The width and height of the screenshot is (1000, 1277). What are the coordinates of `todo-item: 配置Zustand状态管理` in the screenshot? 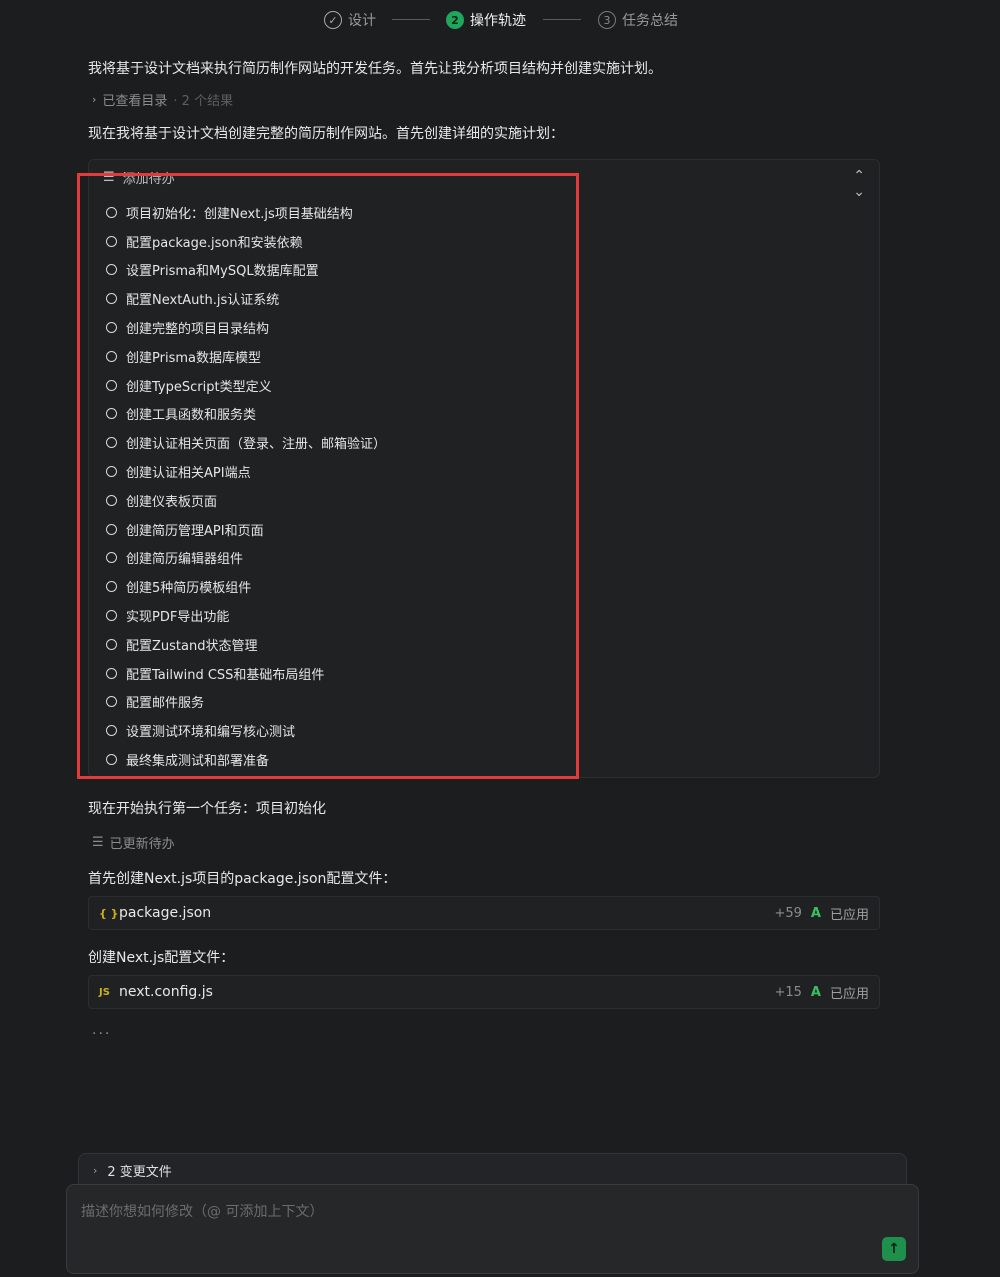 It's located at (246, 644).